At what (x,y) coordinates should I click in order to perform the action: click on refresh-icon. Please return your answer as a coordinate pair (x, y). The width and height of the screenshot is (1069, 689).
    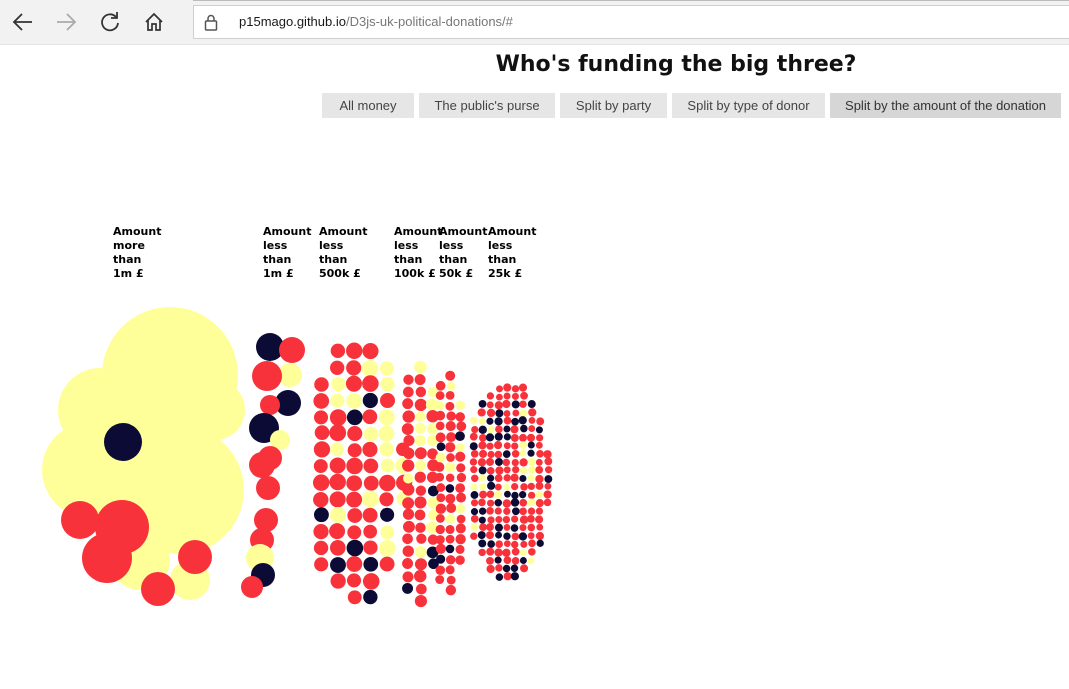
    Looking at the image, I should click on (110, 22).